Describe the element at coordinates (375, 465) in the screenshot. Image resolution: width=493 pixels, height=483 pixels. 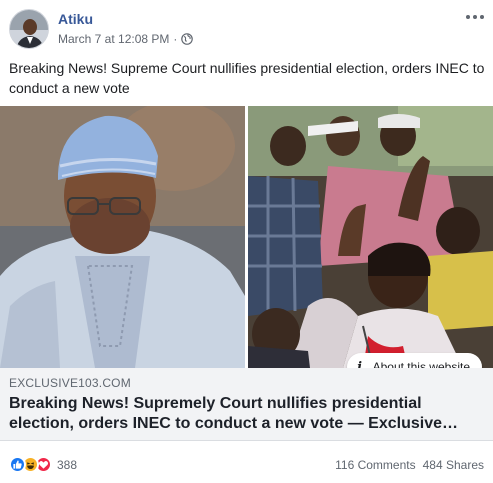
I see `comments-count-link: 116 Comments` at that location.